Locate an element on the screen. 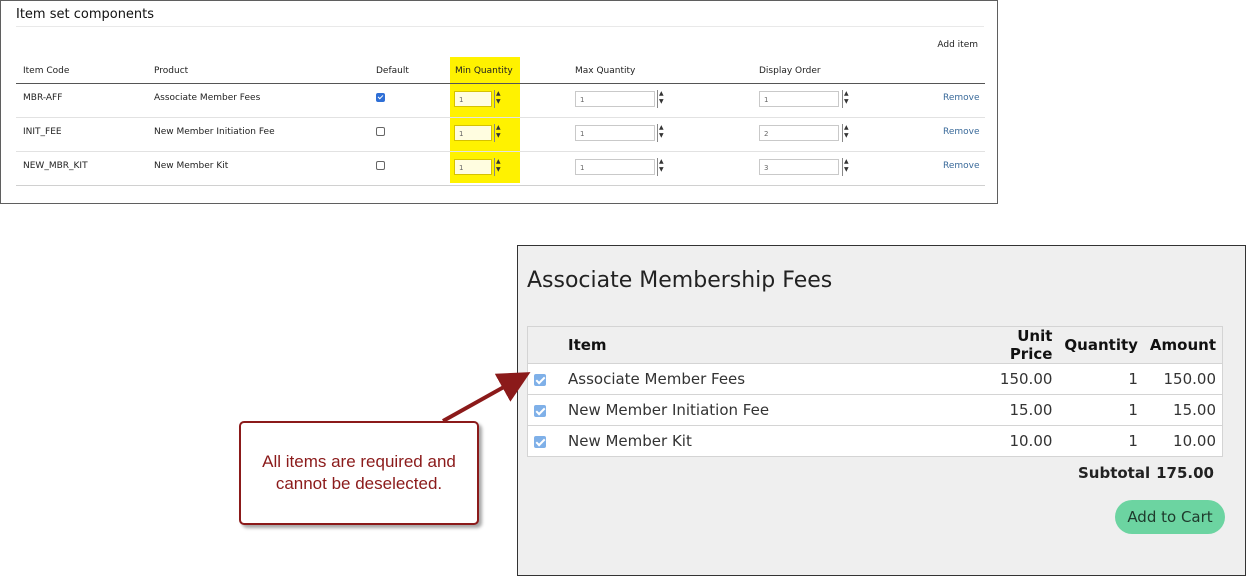 This screenshot has width=1246, height=576. item-code-cell: MBR-AFF is located at coordinates (43, 98).